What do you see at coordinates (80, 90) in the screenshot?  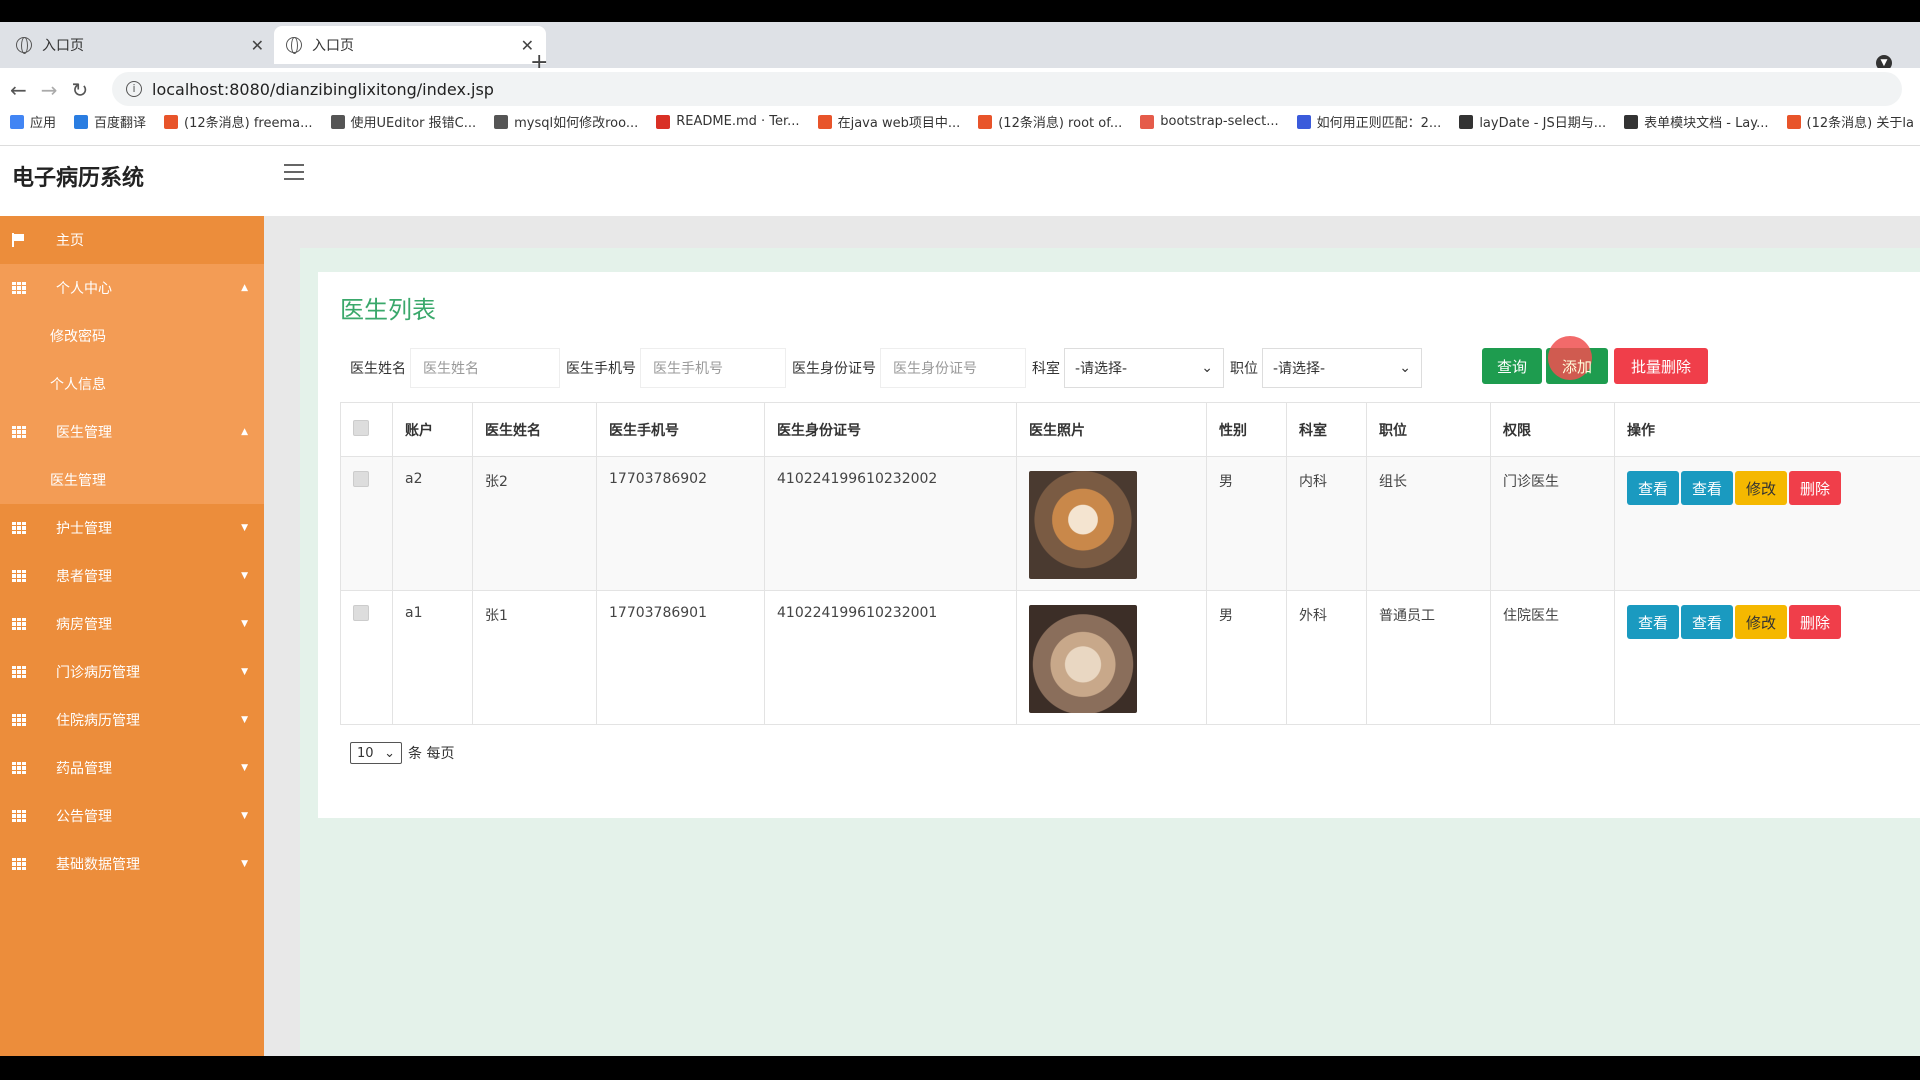 I see `reload-icon: ↻` at bounding box center [80, 90].